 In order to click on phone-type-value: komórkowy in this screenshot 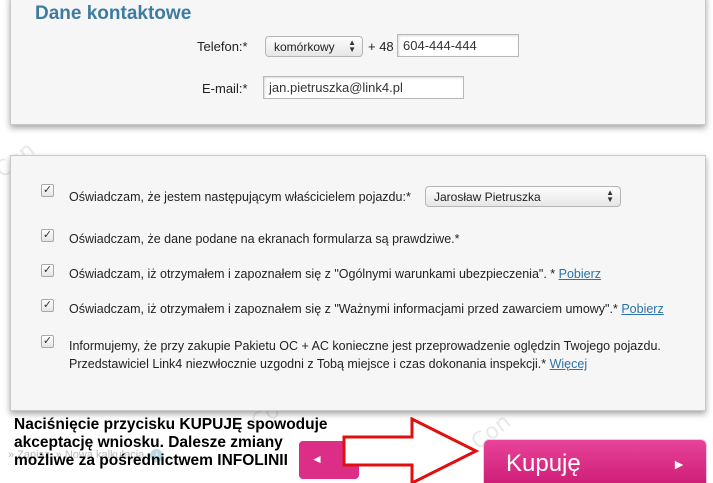, I will do `click(304, 47)`.